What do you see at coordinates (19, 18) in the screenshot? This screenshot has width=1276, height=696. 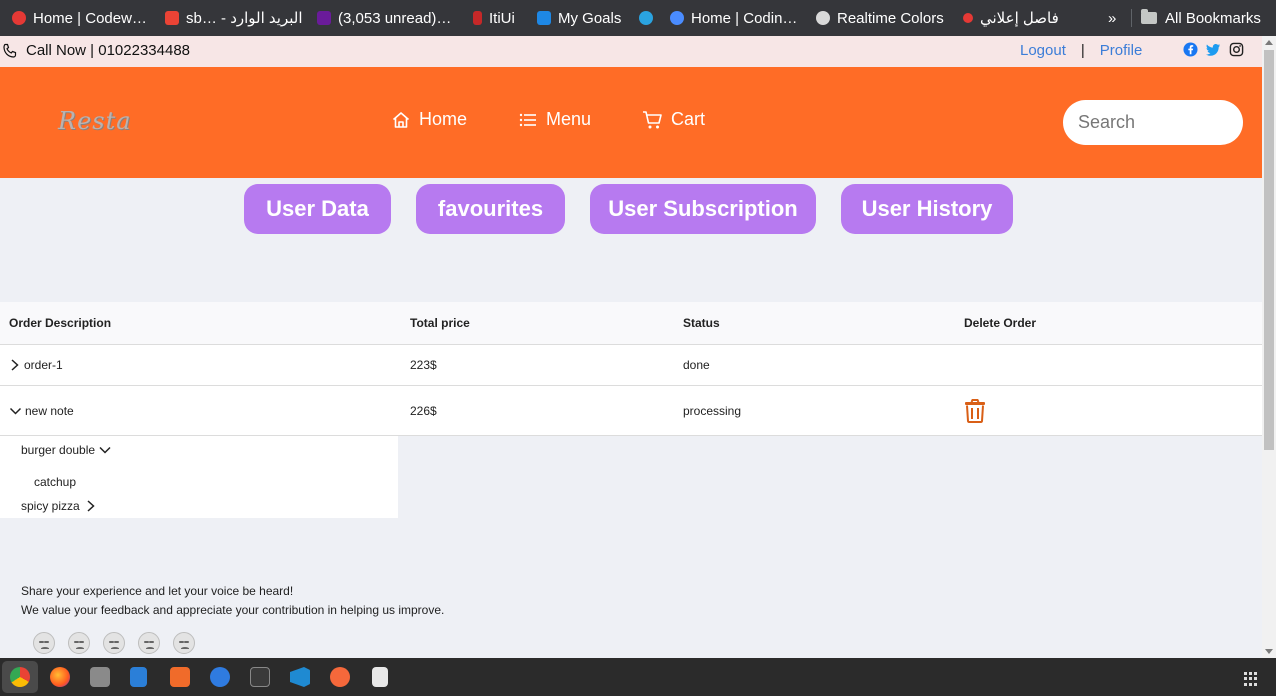 I see `codewars-icon` at bounding box center [19, 18].